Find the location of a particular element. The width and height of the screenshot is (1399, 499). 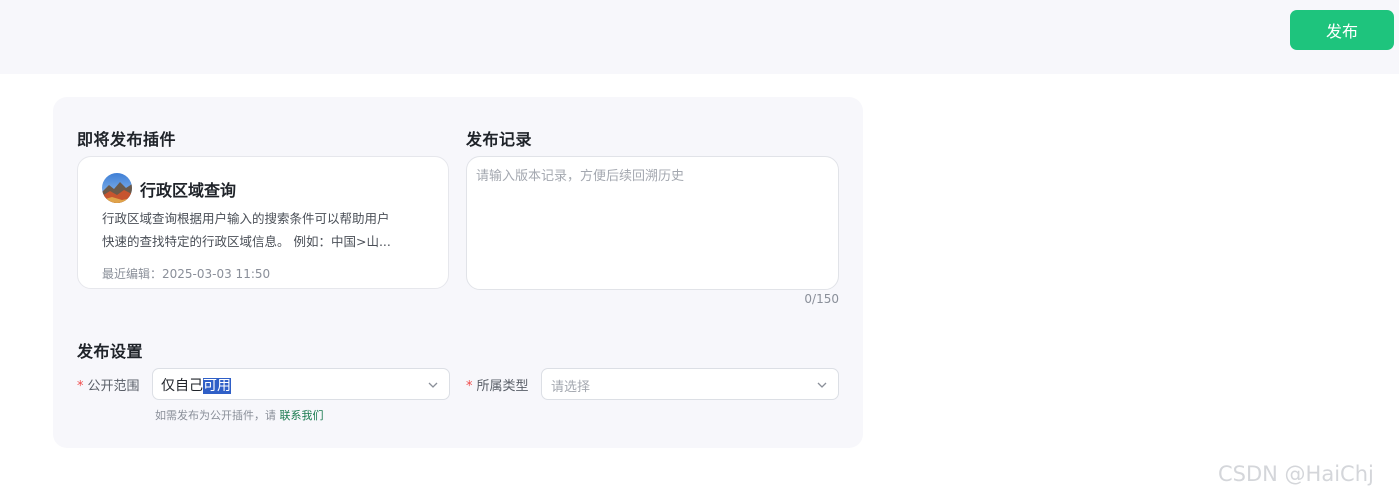

visibility-label: * 公开范围 is located at coordinates (108, 384).